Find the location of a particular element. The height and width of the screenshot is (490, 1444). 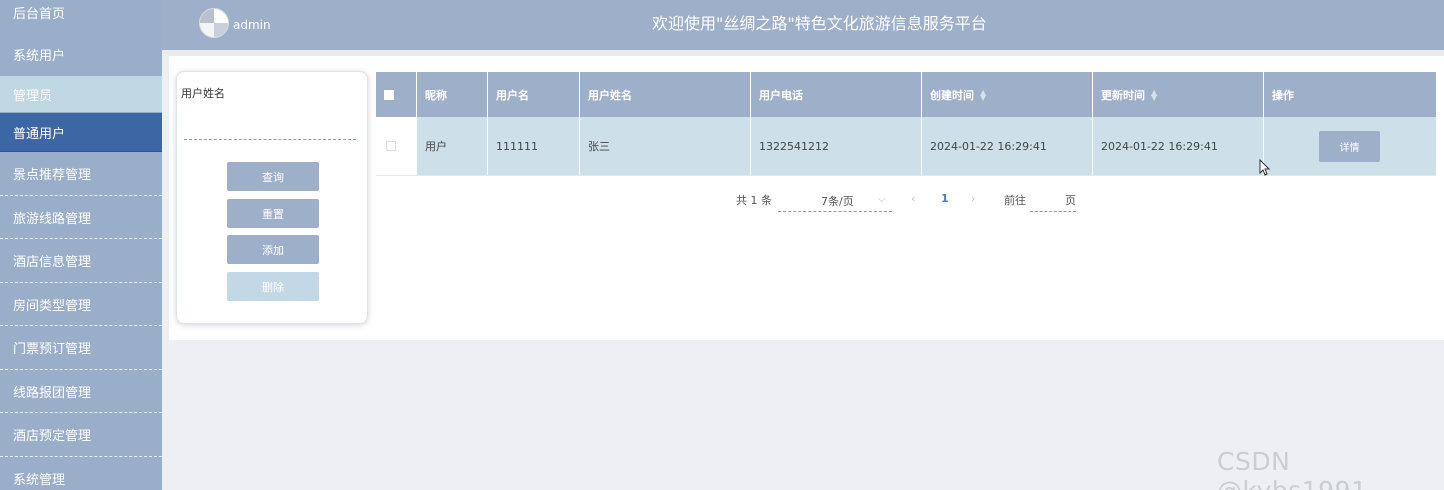

watermark: CSDN @kybs1991 is located at coordinates (1292, 468).